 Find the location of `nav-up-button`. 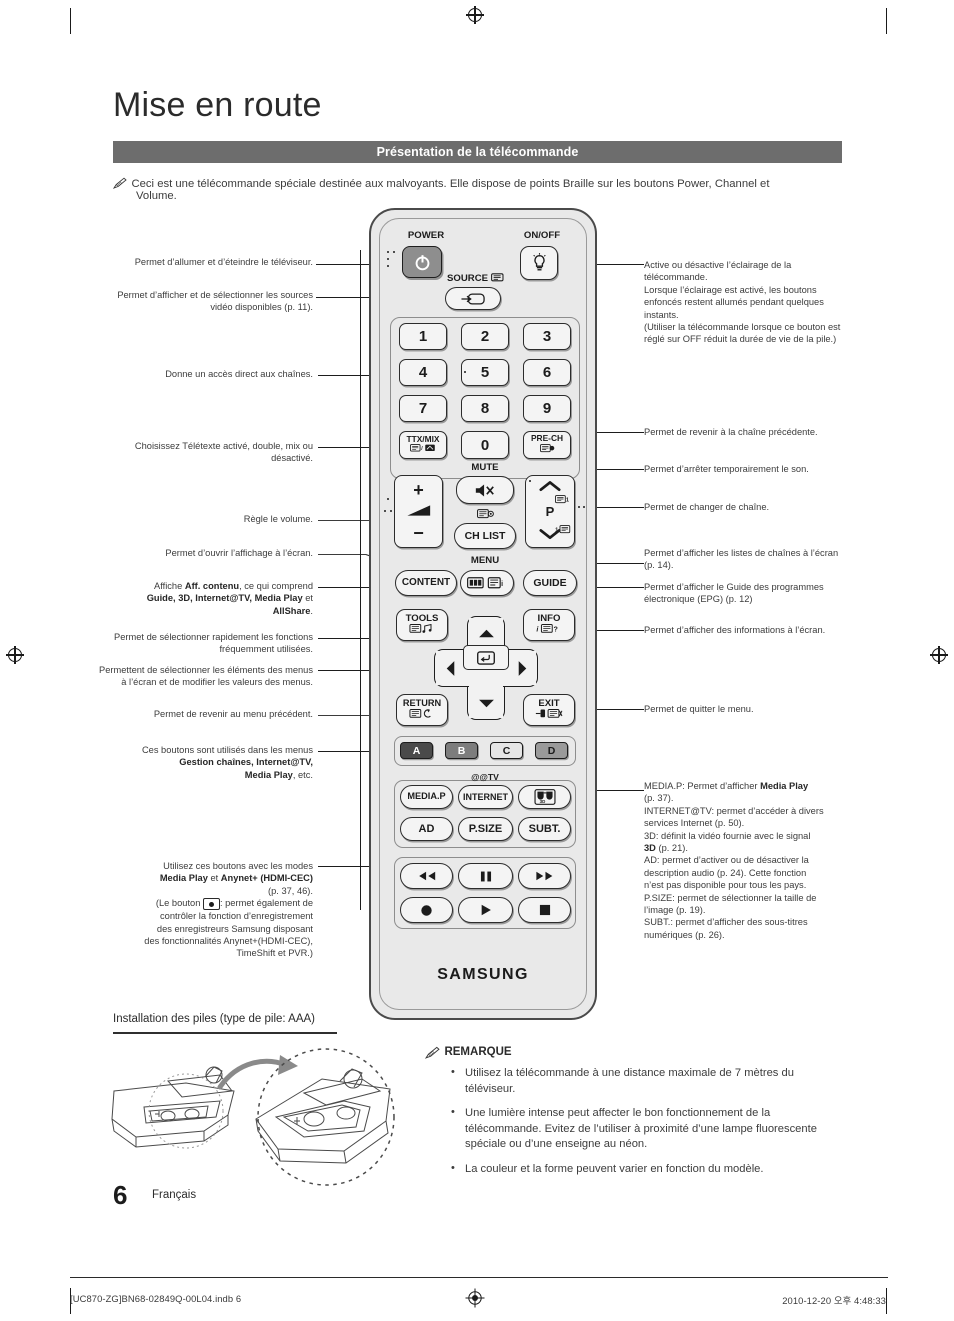

nav-up-button is located at coordinates (486, 633).